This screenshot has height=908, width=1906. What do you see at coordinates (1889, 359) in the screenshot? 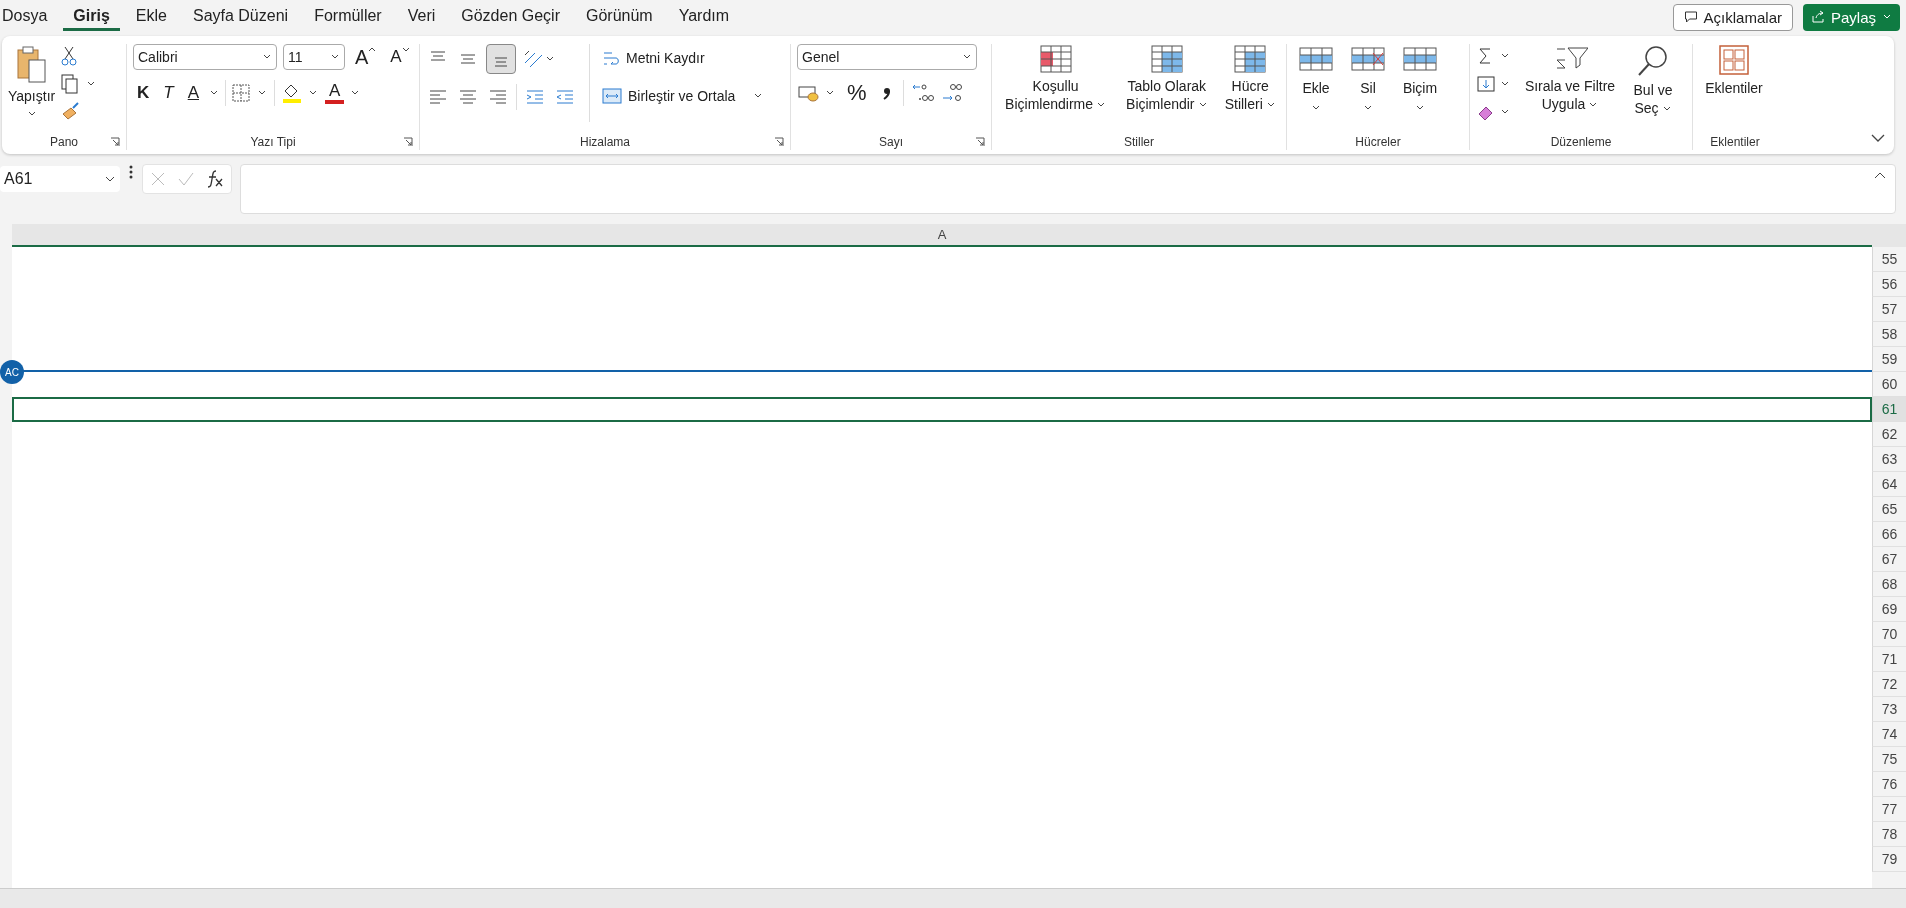
I see `row-header: 59` at bounding box center [1889, 359].